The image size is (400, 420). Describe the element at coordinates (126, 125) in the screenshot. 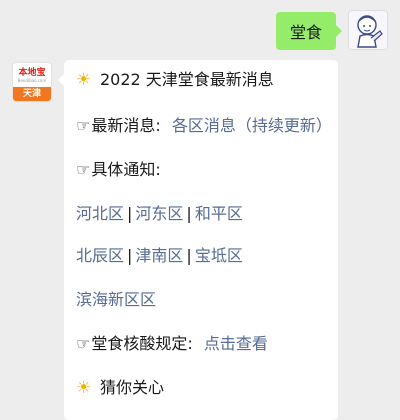

I see `latest-label: 最新消息:` at that location.